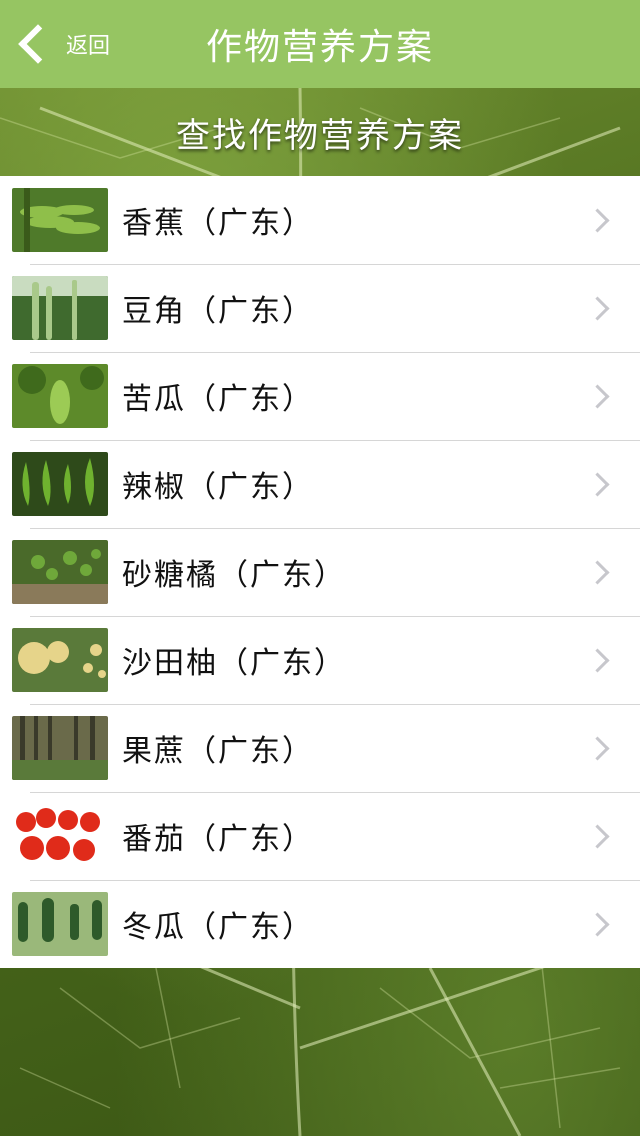  I want to click on navigation-bar: 返回 作物营养方案, so click(320, 44).